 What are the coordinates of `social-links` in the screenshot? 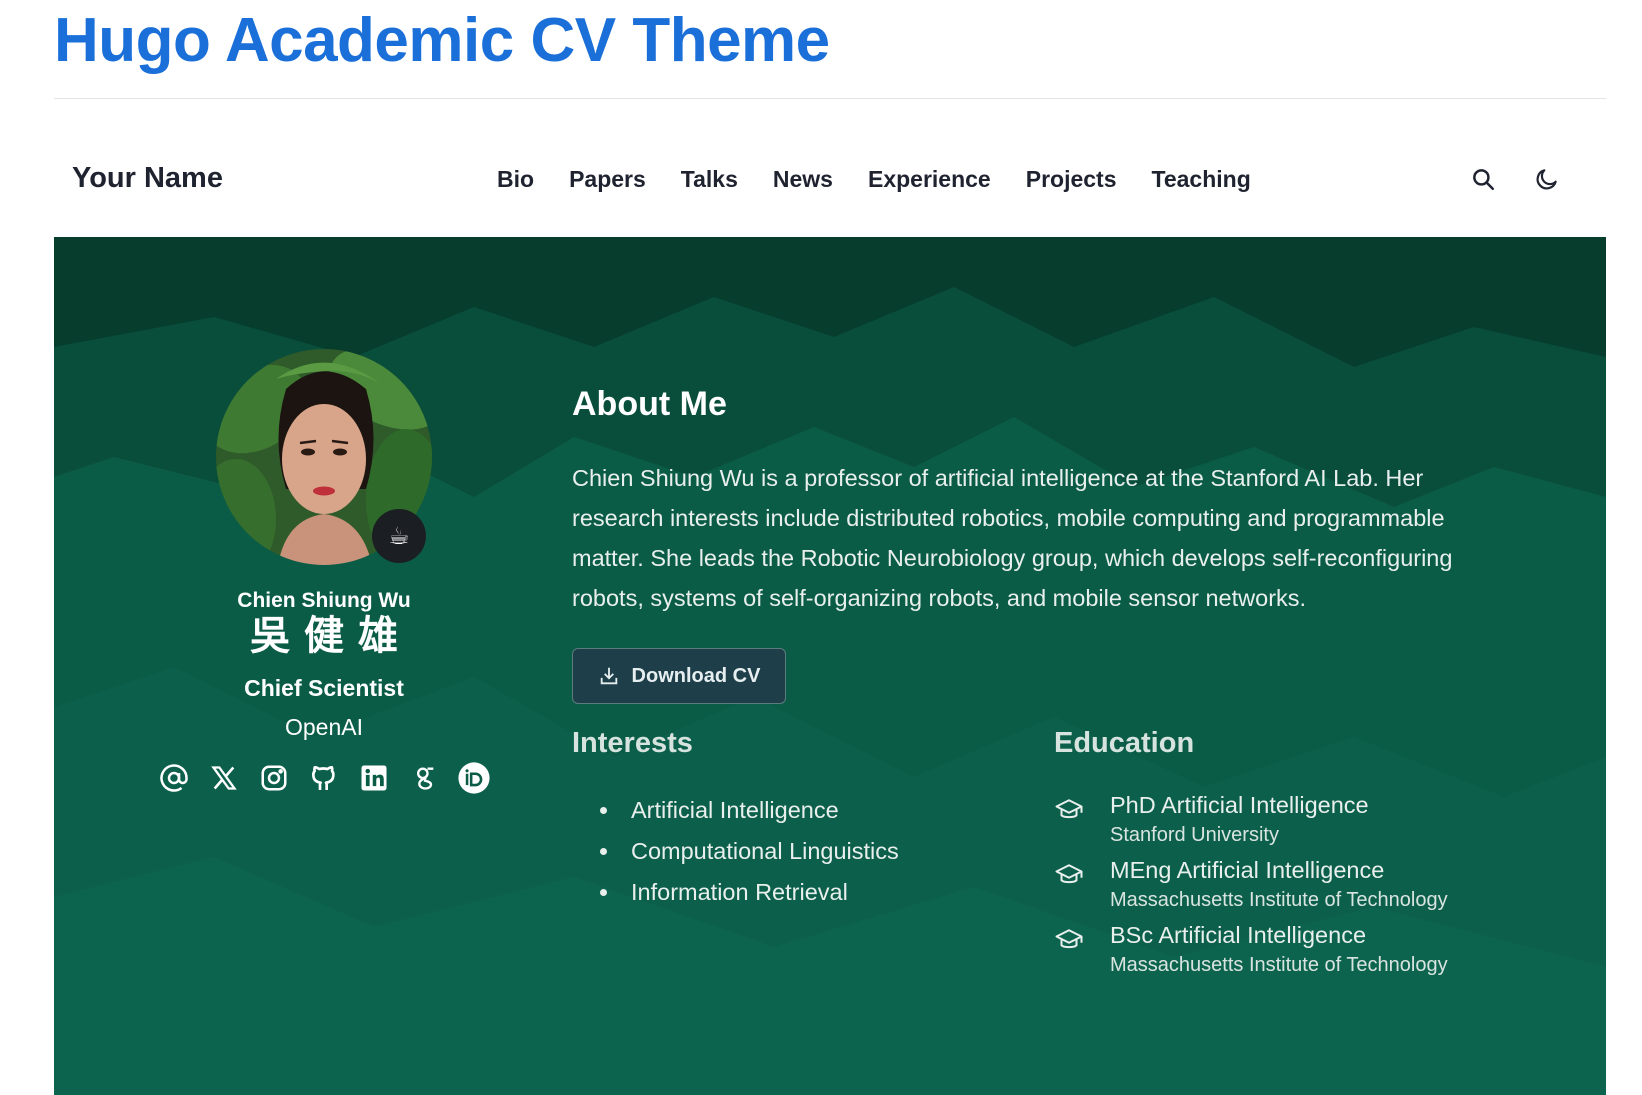 It's located at (324, 778).